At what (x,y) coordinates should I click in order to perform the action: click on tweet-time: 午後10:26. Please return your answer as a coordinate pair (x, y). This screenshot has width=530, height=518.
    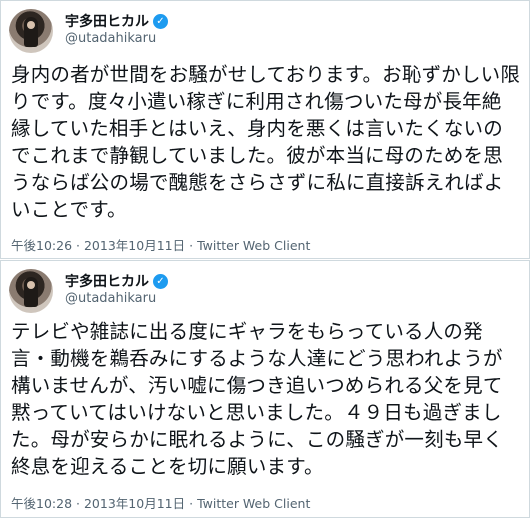
    Looking at the image, I should click on (41, 245).